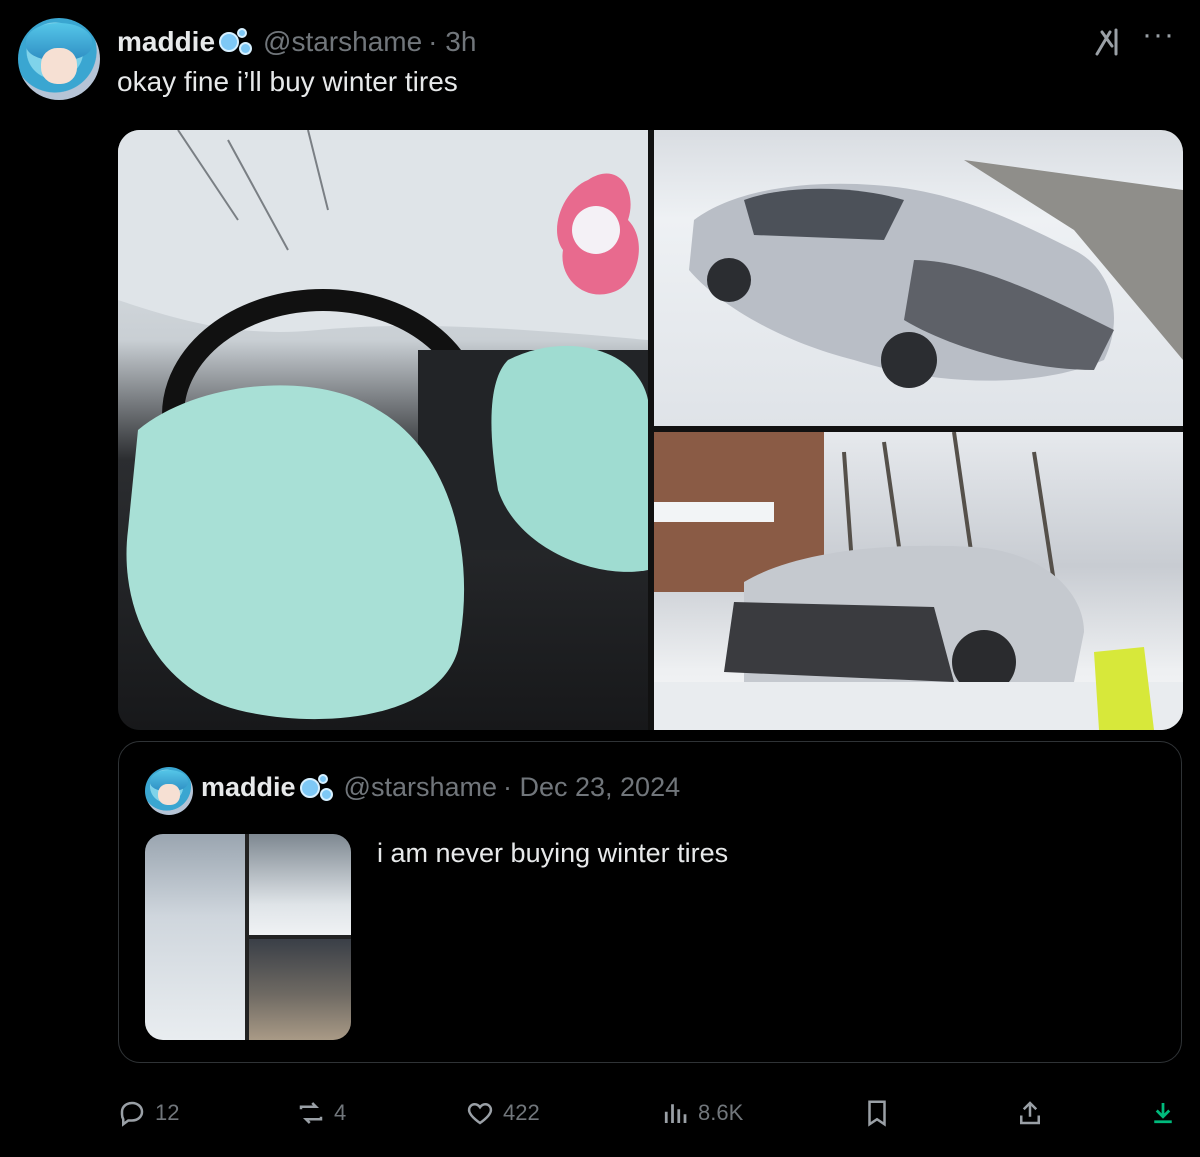  Describe the element at coordinates (342, 42) in the screenshot. I see `author-handle: @starshame` at that location.